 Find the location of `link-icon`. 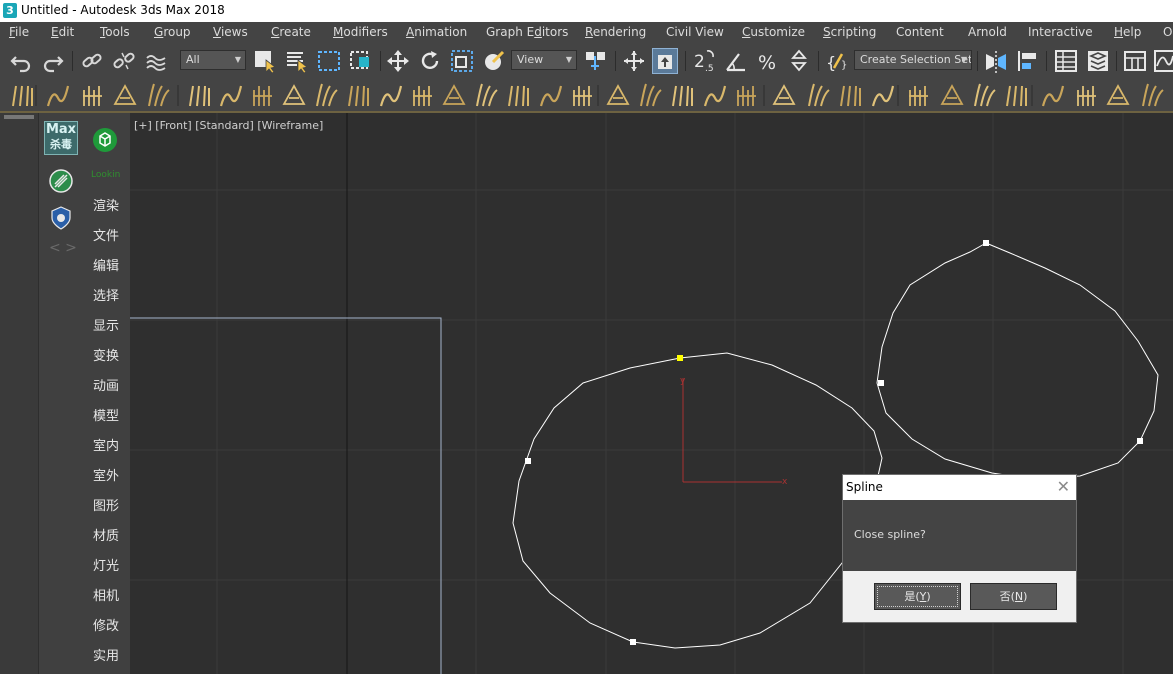

link-icon is located at coordinates (92, 61).